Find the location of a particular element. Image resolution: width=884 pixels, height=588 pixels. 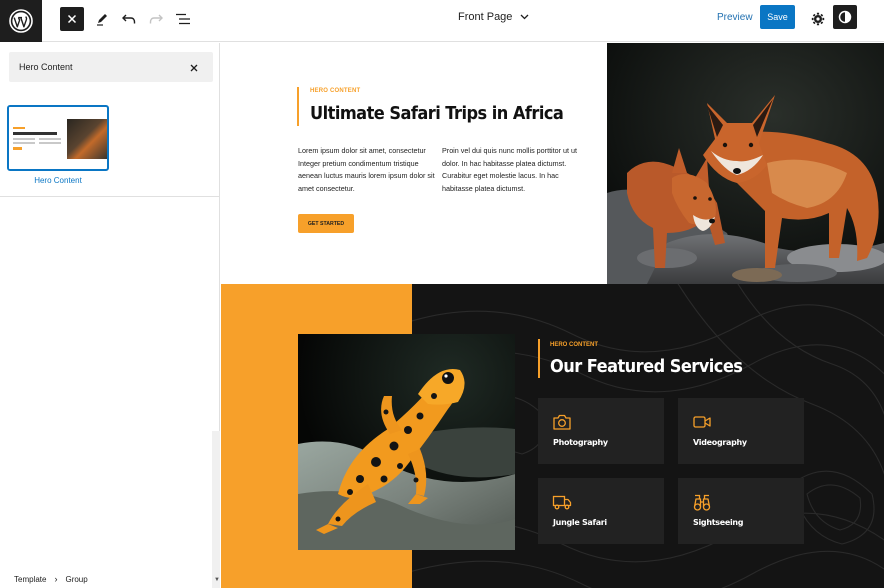

pattern-preview-hero-content is located at coordinates (58, 138).